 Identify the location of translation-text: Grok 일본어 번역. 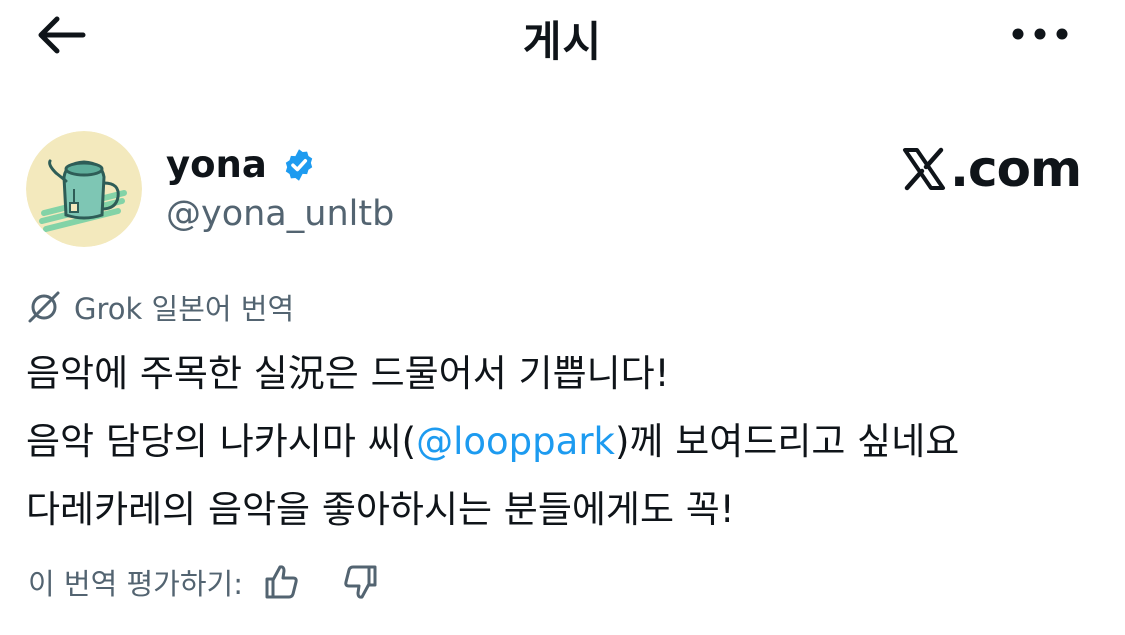
(184, 309).